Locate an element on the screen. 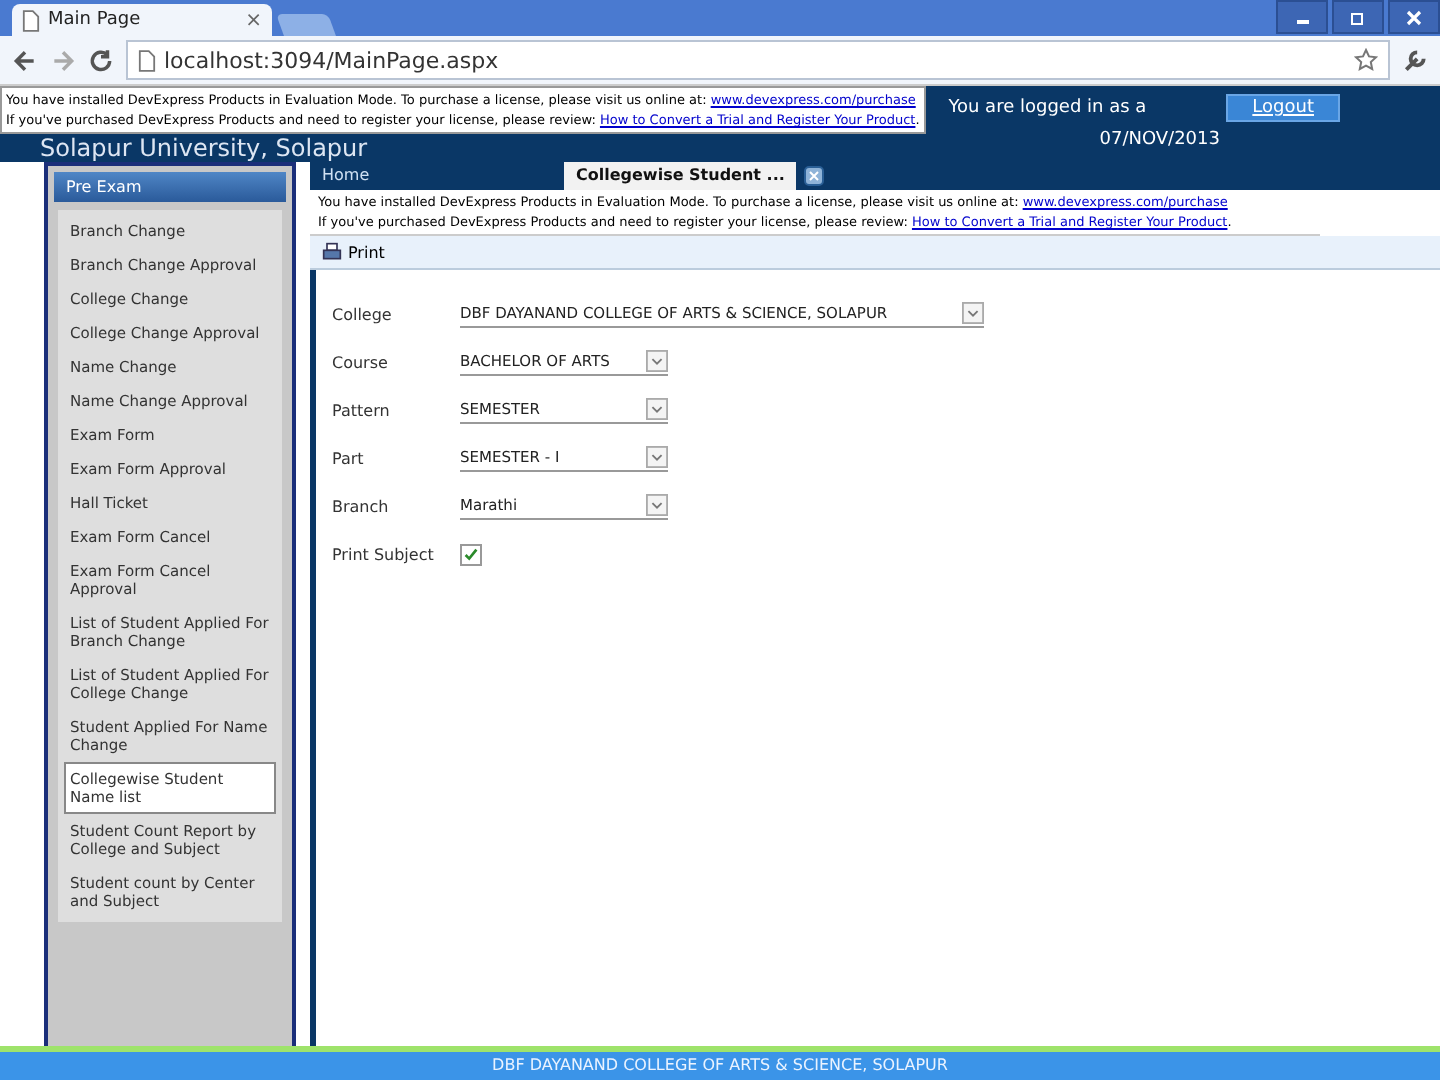  restore-icon is located at coordinates (1358, 17).